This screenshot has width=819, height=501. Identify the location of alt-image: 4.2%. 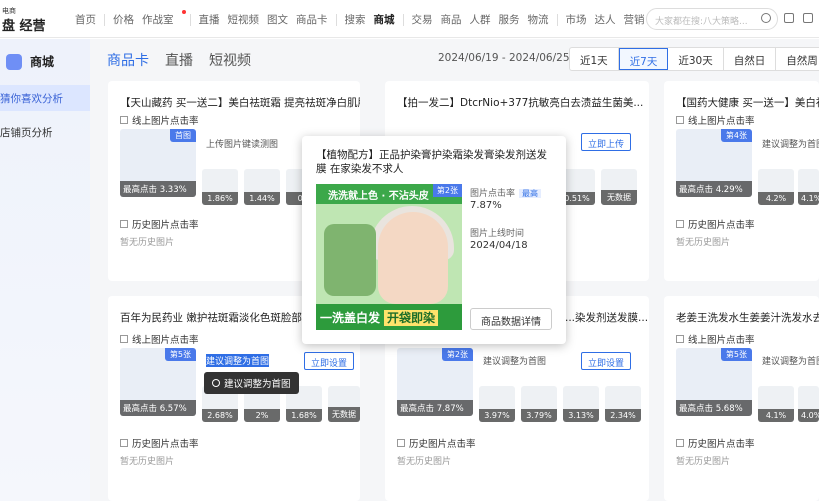
(776, 187).